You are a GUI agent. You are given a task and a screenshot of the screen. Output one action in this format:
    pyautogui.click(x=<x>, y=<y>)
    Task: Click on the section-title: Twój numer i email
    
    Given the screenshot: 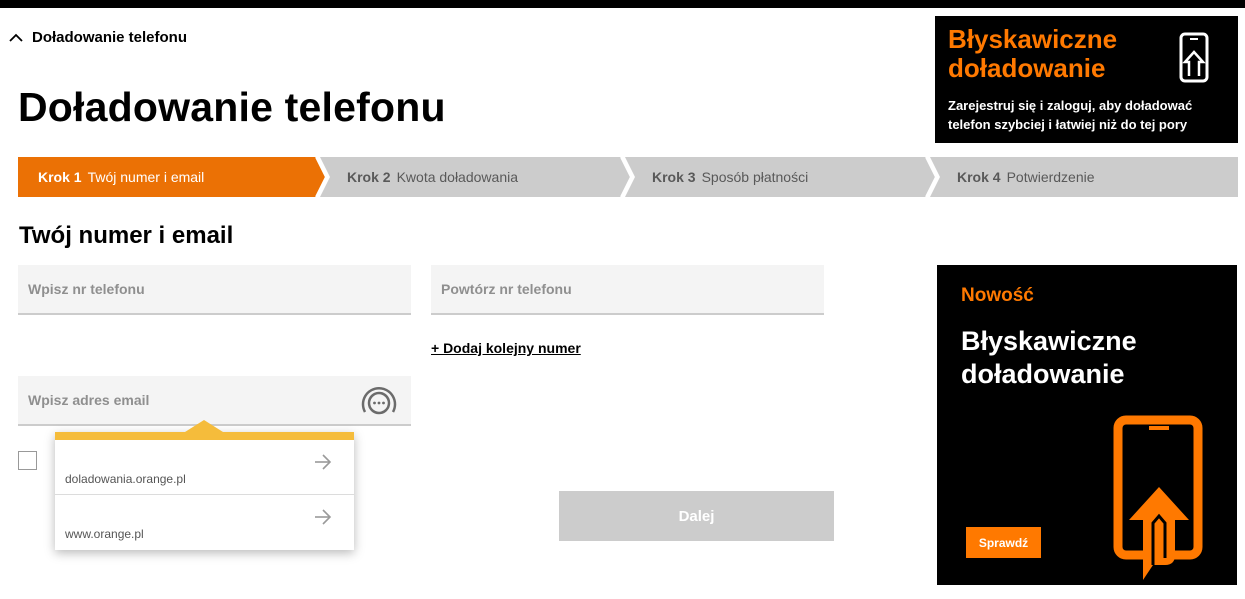 What is the action you would take?
    pyautogui.click(x=126, y=235)
    